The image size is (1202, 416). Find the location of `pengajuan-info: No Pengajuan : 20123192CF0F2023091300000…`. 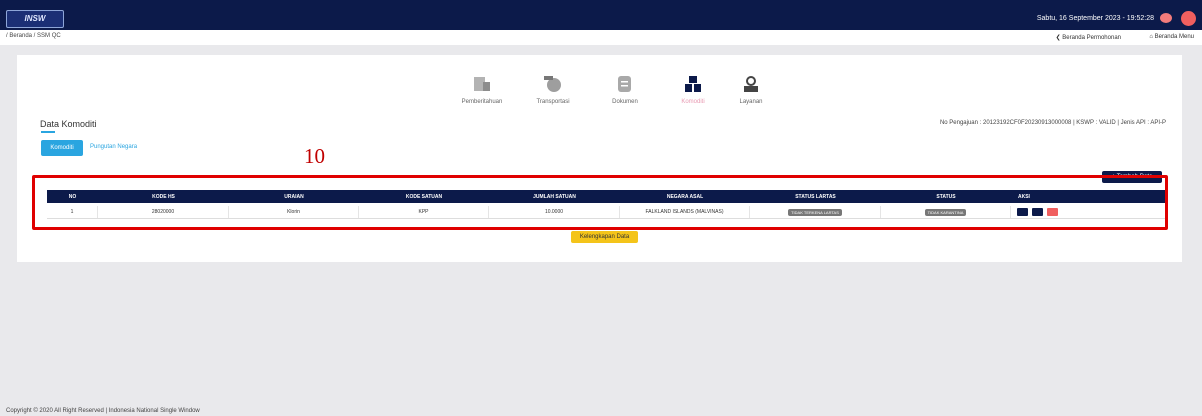

pengajuan-info: No Pengajuan : 20123192CF0F2023091300000… is located at coordinates (1052, 123).